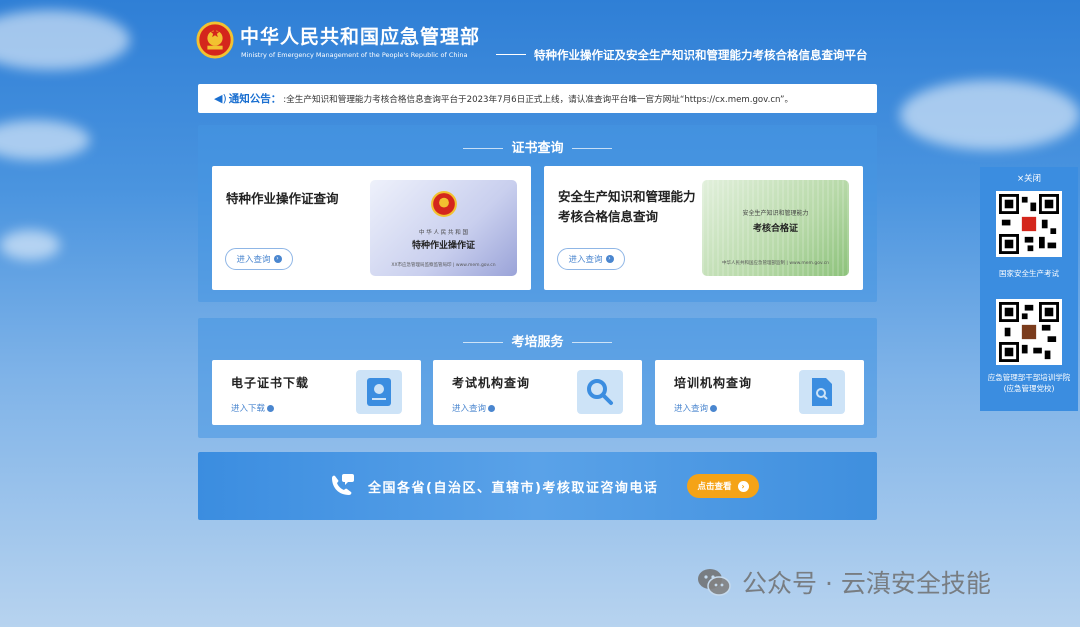 This screenshot has width=1080, height=627. What do you see at coordinates (513, 488) in the screenshot?
I see `hotline-text: 全国各省(自治区、直辖市)考核取证咨询电话` at bounding box center [513, 488].